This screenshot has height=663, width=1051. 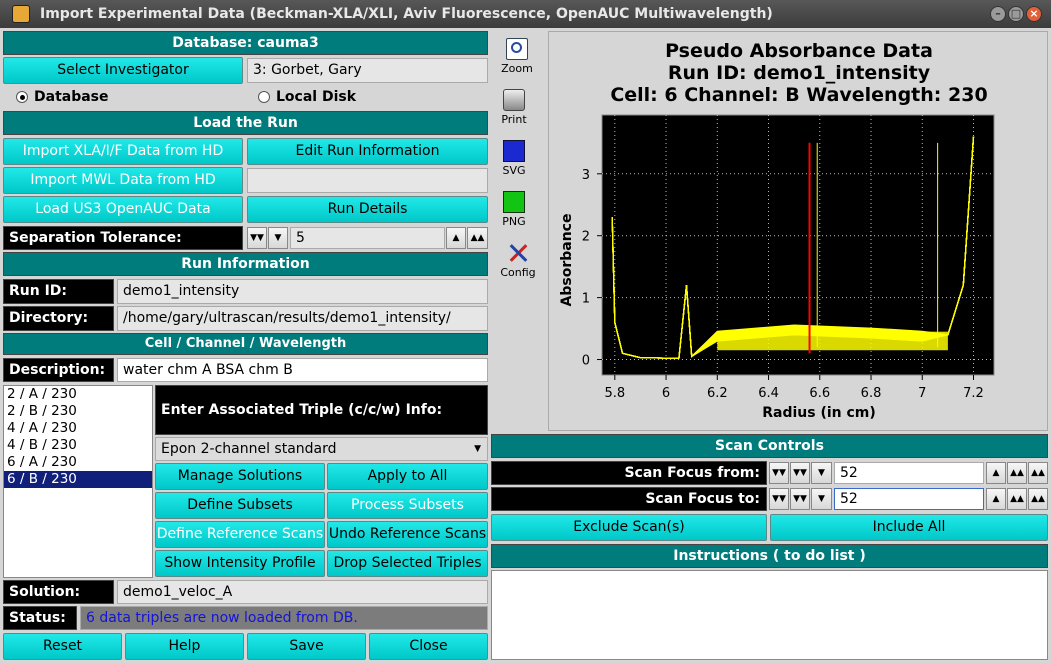 I want to click on drop-selected-triples-button: Drop Selected Triples, so click(x=407, y=563).